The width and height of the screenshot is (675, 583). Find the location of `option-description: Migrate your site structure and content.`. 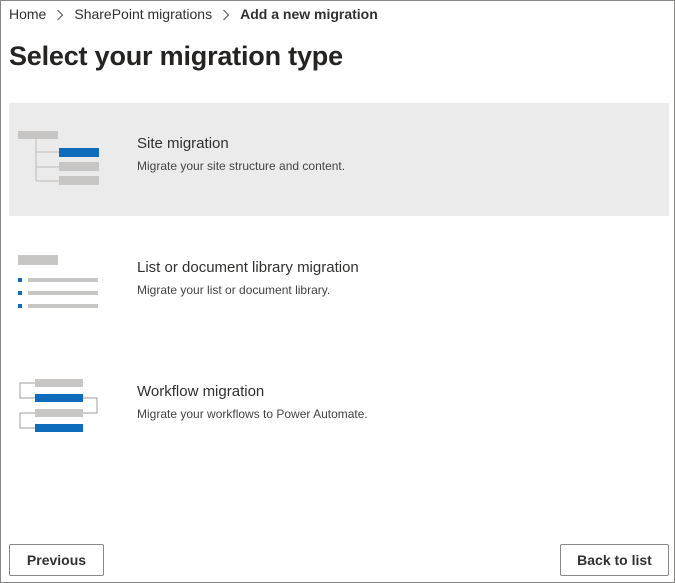

option-description: Migrate your site structure and content. is located at coordinates (241, 166).